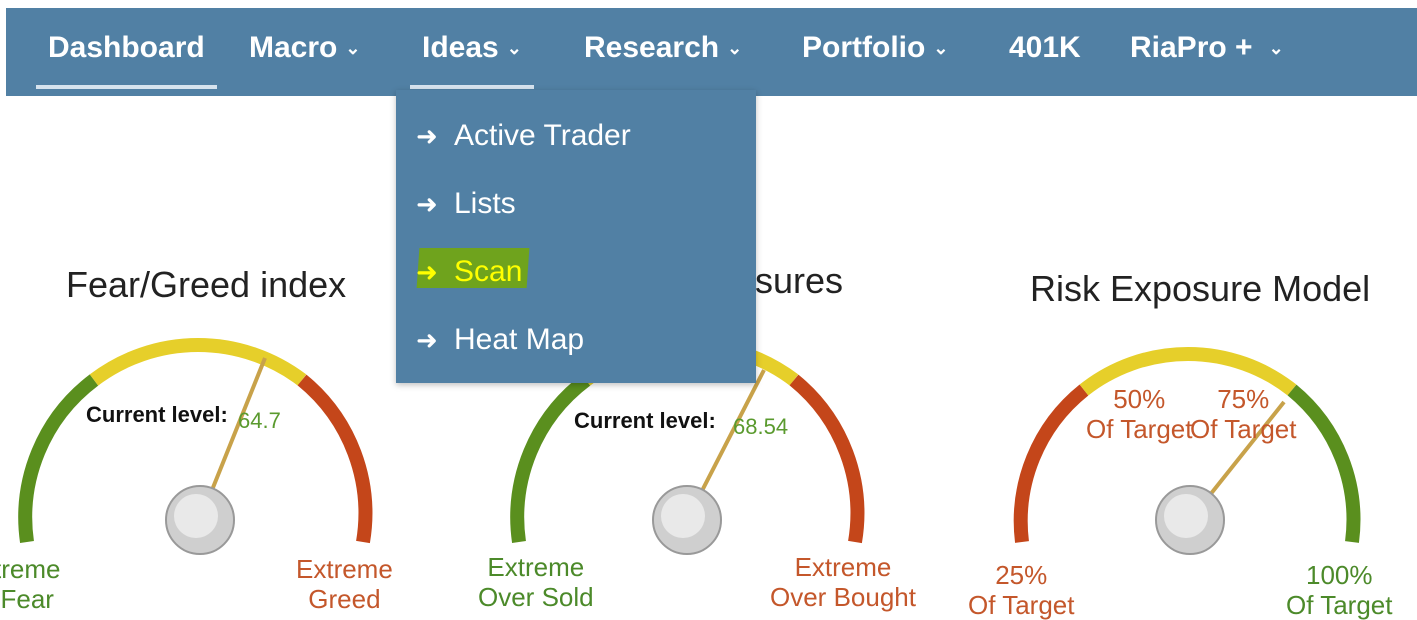  I want to click on menu-item-heat-map: ➜ Heat Map, so click(500, 340).